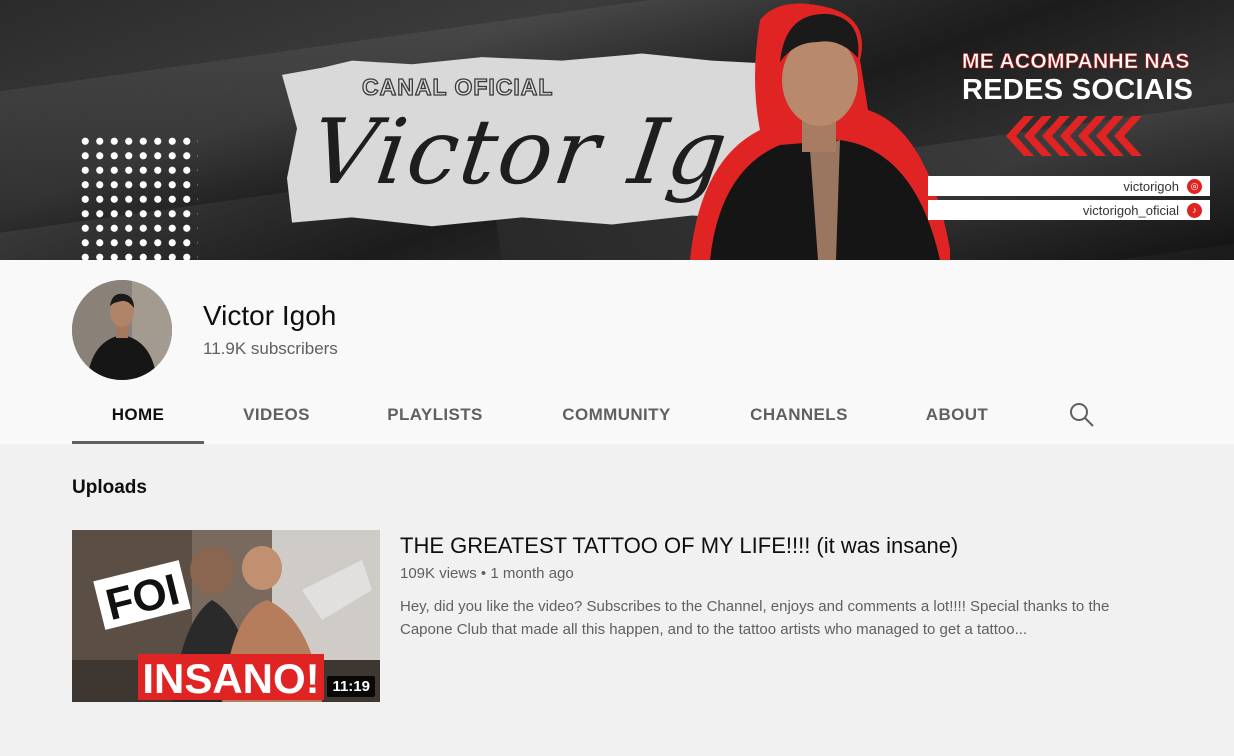 The height and width of the screenshot is (756, 1234). Describe the element at coordinates (957, 415) in the screenshot. I see `tab-about: ABOUT` at that location.